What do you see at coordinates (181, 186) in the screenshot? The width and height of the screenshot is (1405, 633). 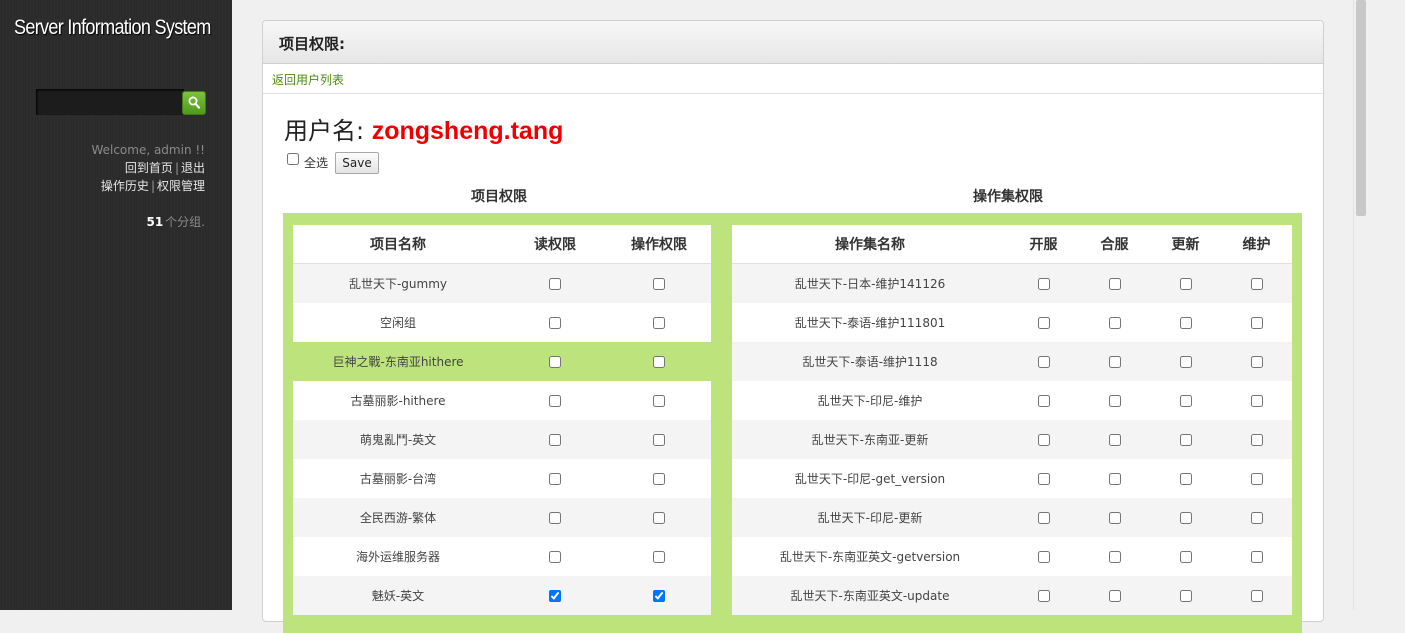 I see `permission-management-link: 权限管理` at bounding box center [181, 186].